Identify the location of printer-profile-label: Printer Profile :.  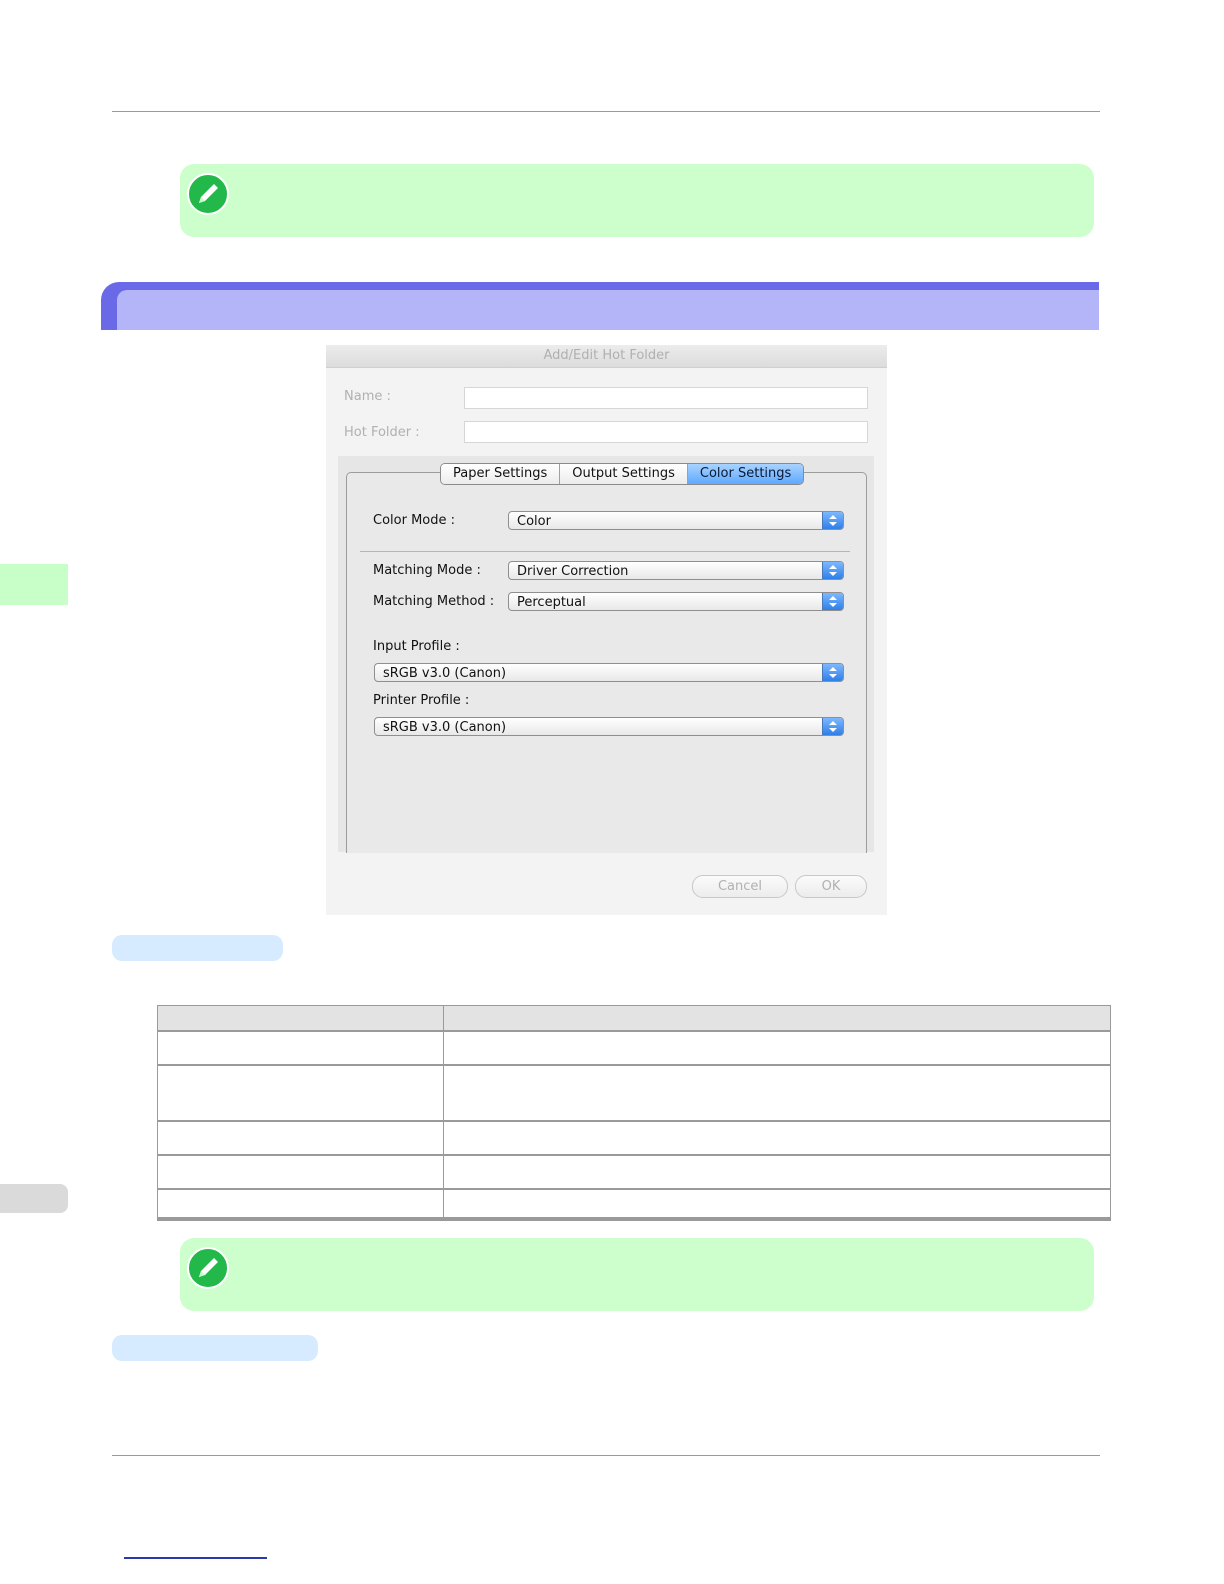
(421, 700).